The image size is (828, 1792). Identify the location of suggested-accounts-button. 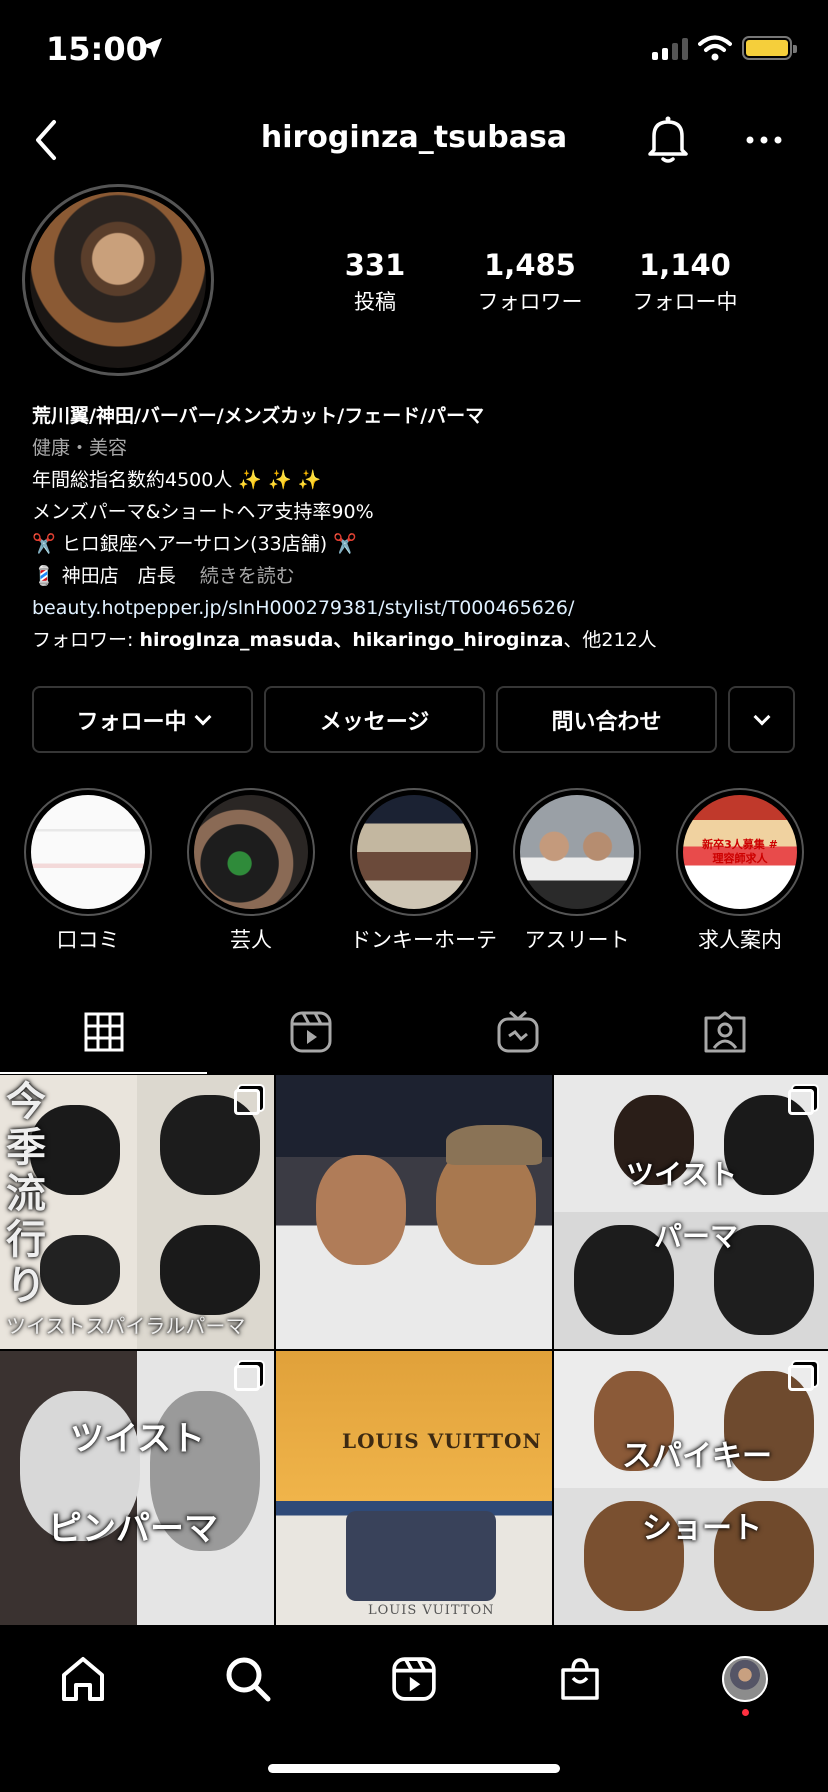
(761, 719).